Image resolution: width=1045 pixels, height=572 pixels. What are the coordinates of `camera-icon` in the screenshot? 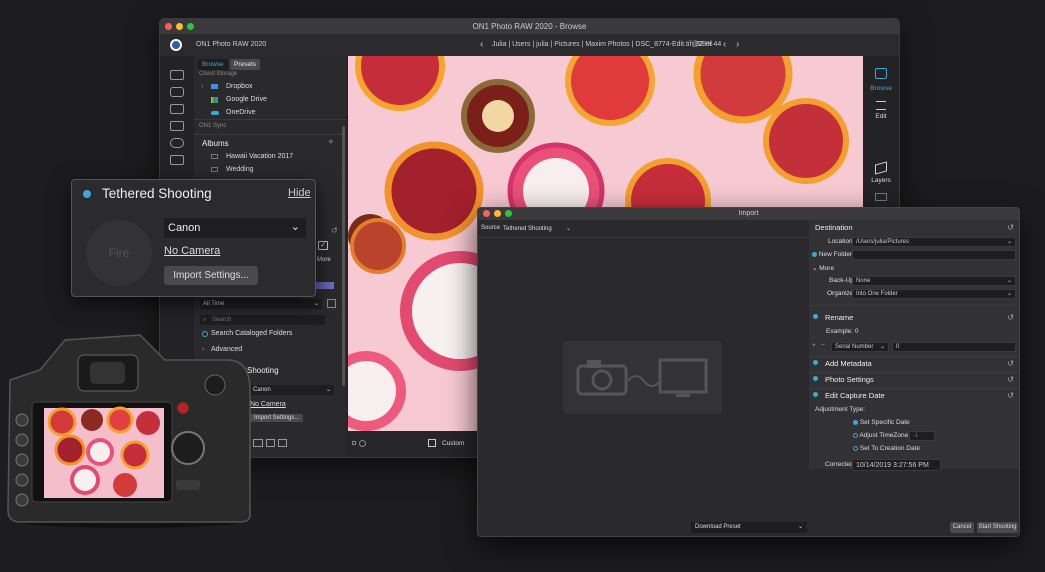 It's located at (177, 92).